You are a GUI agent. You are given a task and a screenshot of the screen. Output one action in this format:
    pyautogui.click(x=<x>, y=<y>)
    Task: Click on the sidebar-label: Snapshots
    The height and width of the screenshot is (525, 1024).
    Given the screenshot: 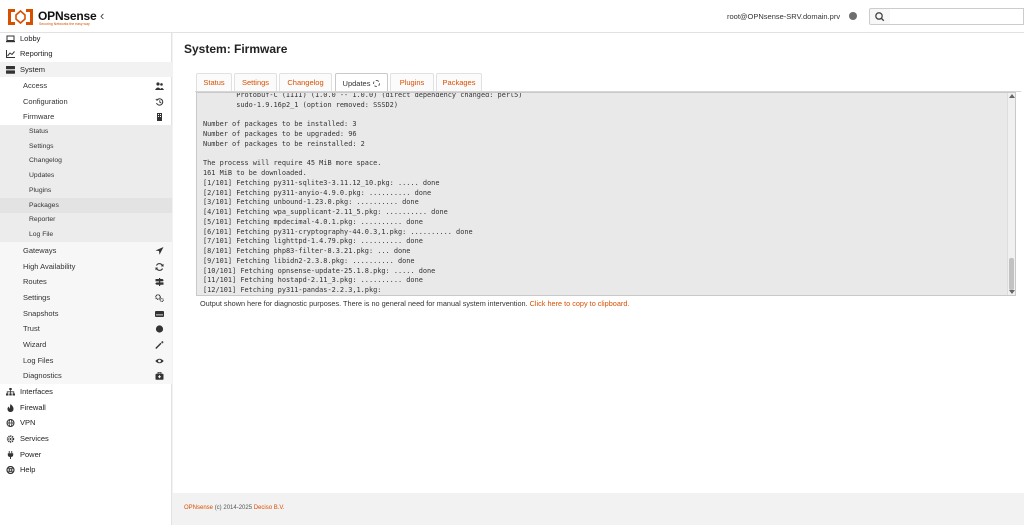 What is the action you would take?
    pyautogui.click(x=41, y=313)
    